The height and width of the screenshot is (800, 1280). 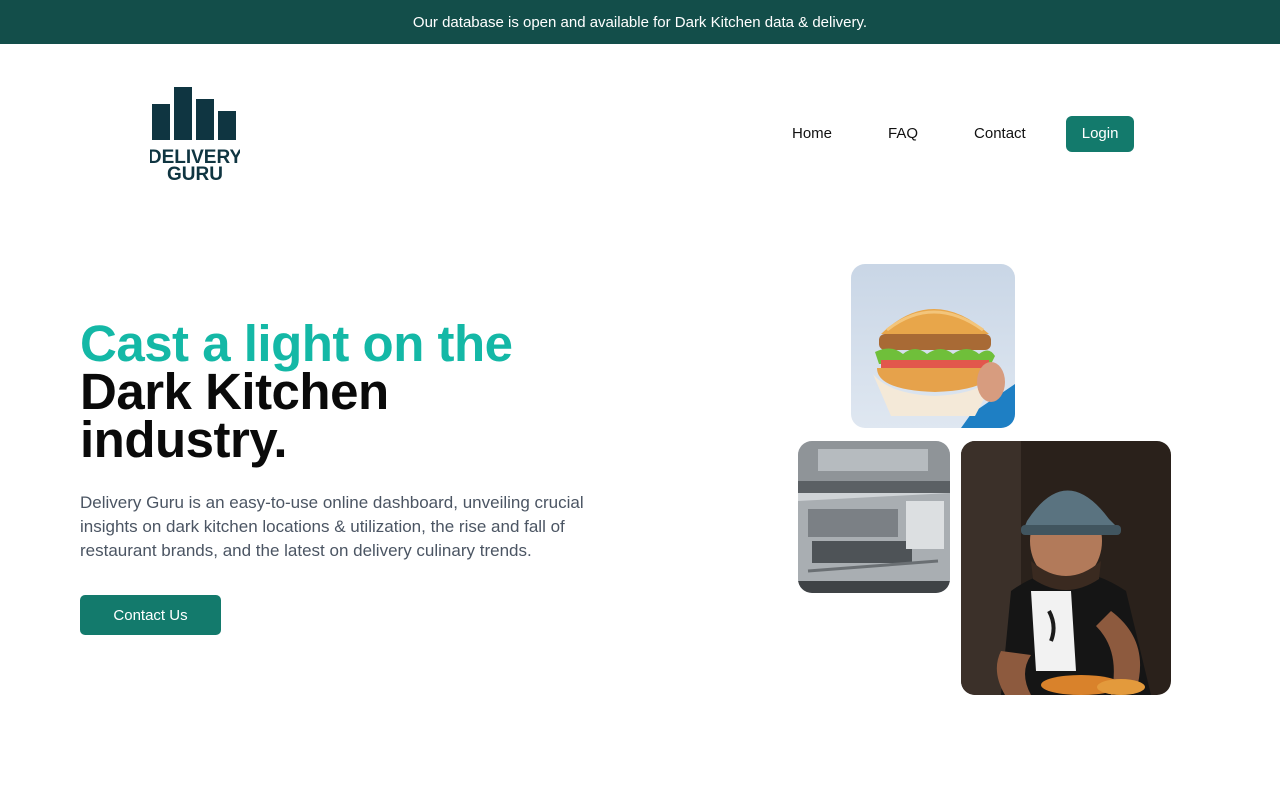 What do you see at coordinates (903, 134) in the screenshot?
I see `nav-faq: FAQ` at bounding box center [903, 134].